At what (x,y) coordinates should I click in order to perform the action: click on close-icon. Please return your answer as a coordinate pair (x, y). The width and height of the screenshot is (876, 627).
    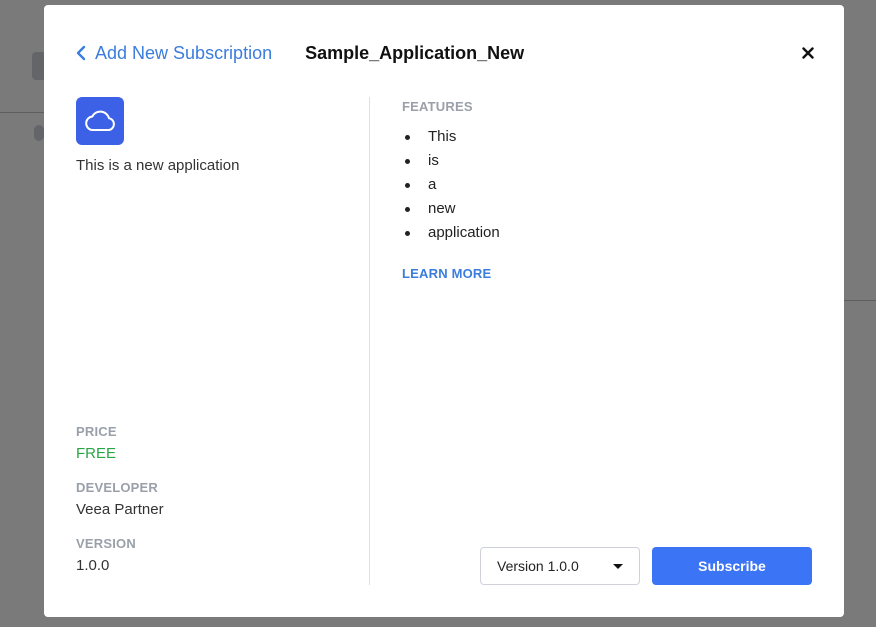
    Looking at the image, I should click on (808, 53).